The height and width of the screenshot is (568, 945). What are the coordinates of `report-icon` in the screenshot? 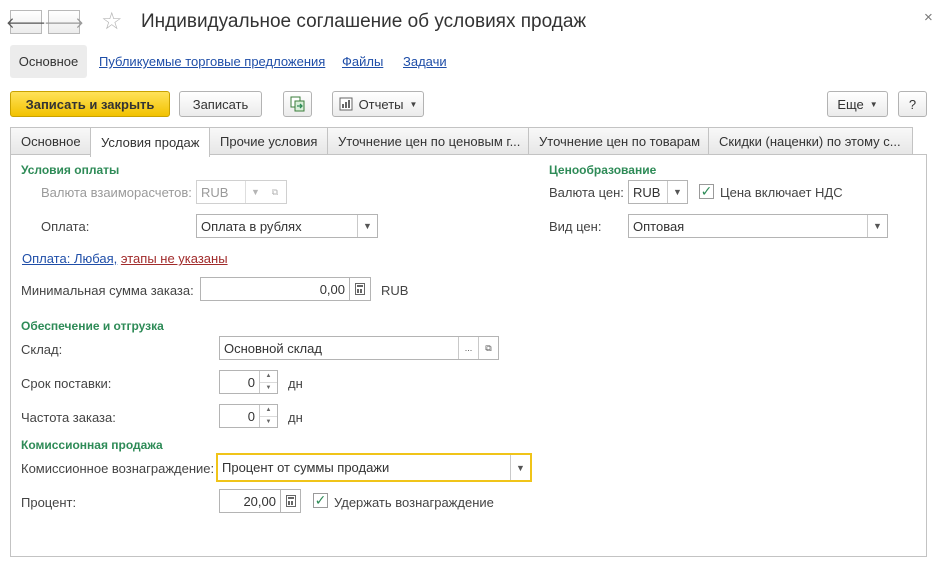 It's located at (346, 104).